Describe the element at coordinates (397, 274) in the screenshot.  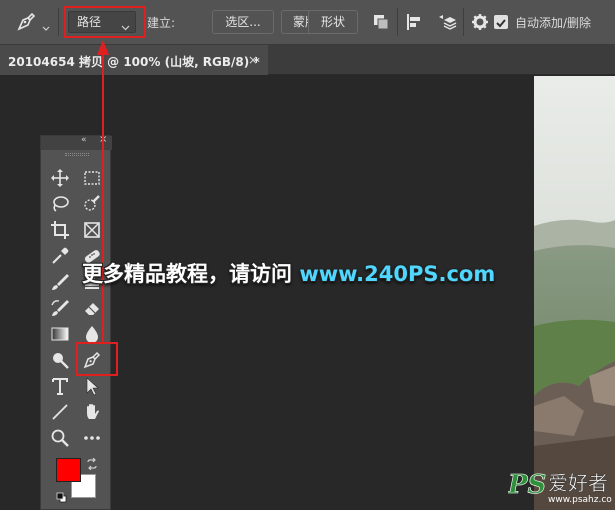
I see `watermark-url: www.240PS.com` at that location.